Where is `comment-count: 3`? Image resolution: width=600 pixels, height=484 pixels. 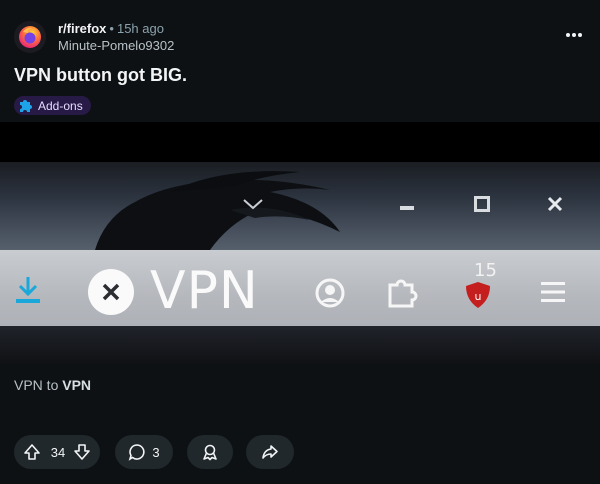 comment-count: 3 is located at coordinates (156, 452).